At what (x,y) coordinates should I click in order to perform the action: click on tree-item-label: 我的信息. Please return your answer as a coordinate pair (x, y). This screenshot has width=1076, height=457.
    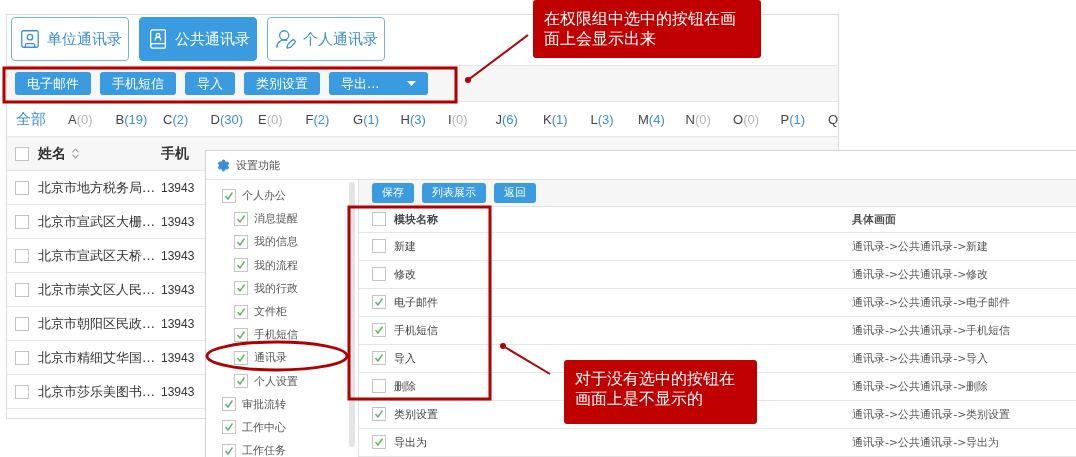
    Looking at the image, I should click on (276, 242).